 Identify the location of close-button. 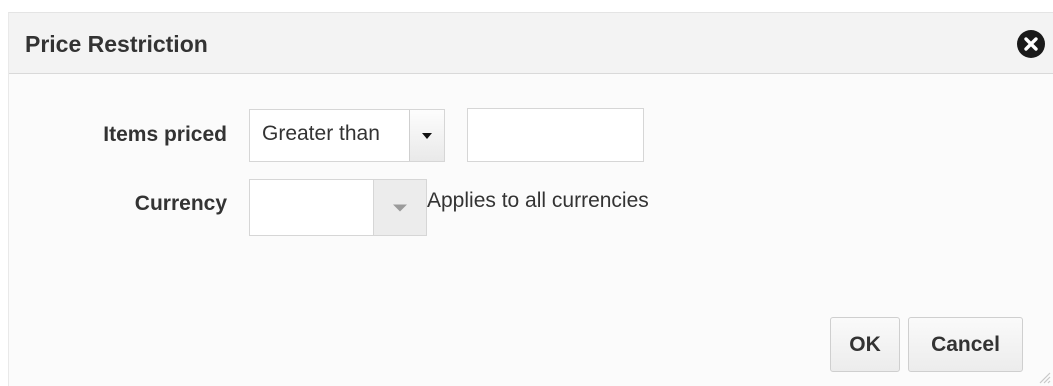
(1031, 44).